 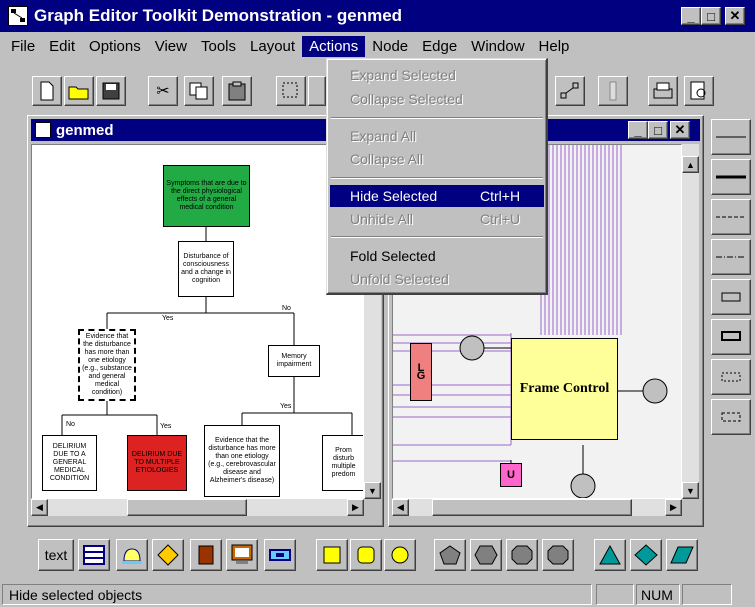 I want to click on menu-separator, so click(x=437, y=118).